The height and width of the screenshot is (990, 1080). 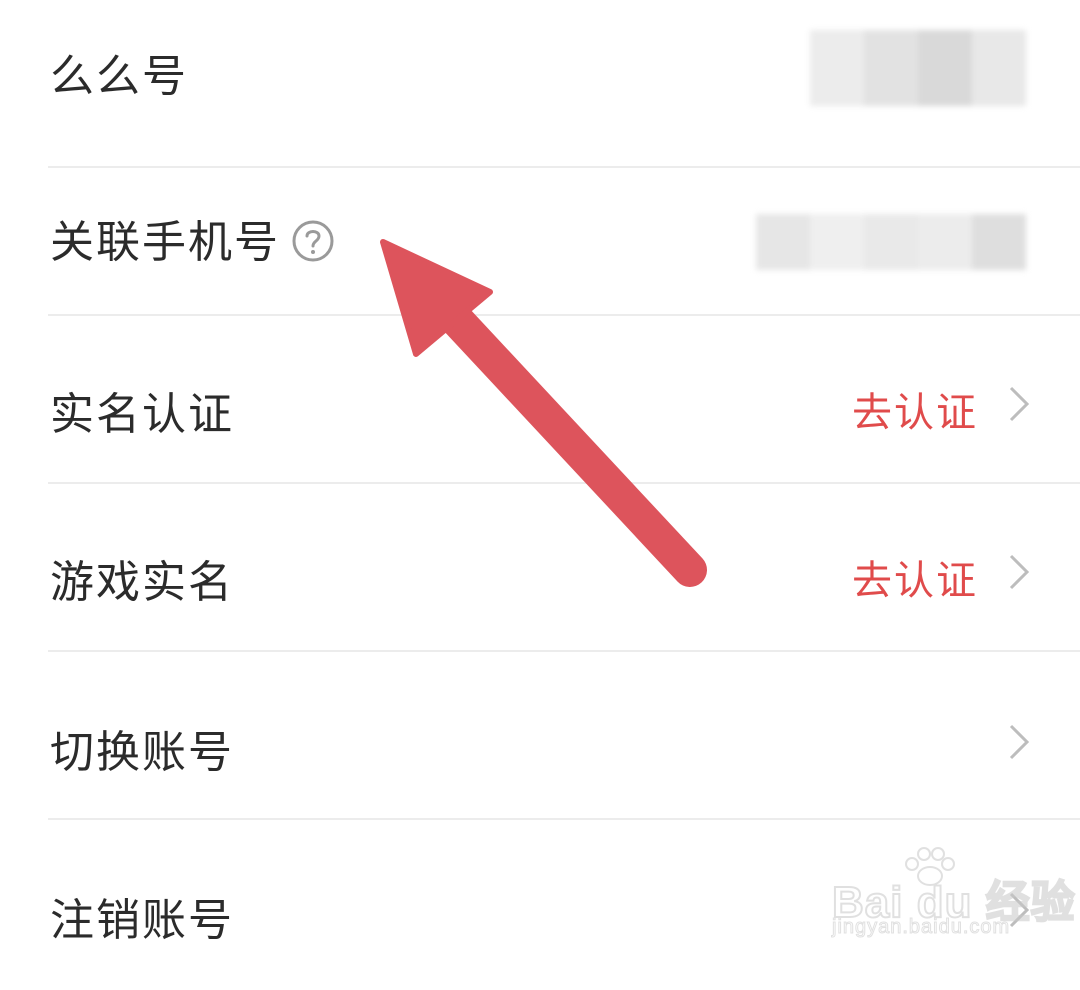 What do you see at coordinates (564, 819) in the screenshot?
I see `row-divider` at bounding box center [564, 819].